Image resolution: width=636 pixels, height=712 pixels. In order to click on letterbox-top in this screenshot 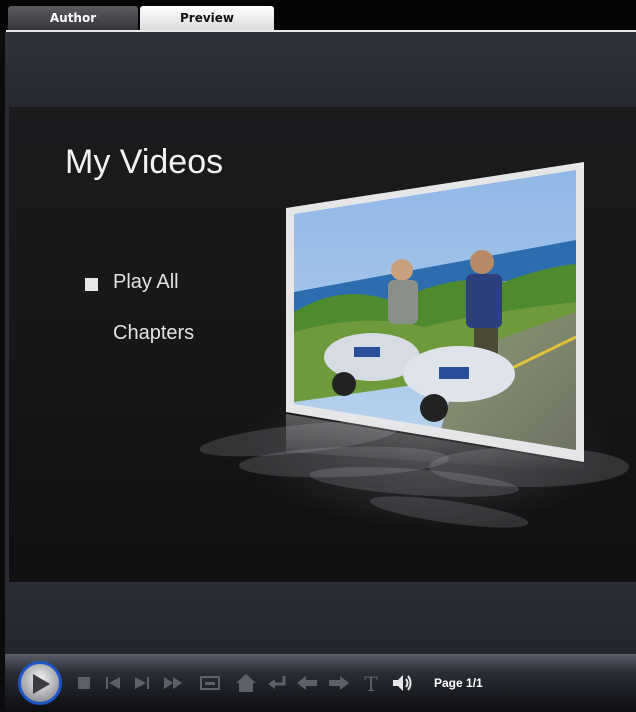, I will do `click(320, 69)`.